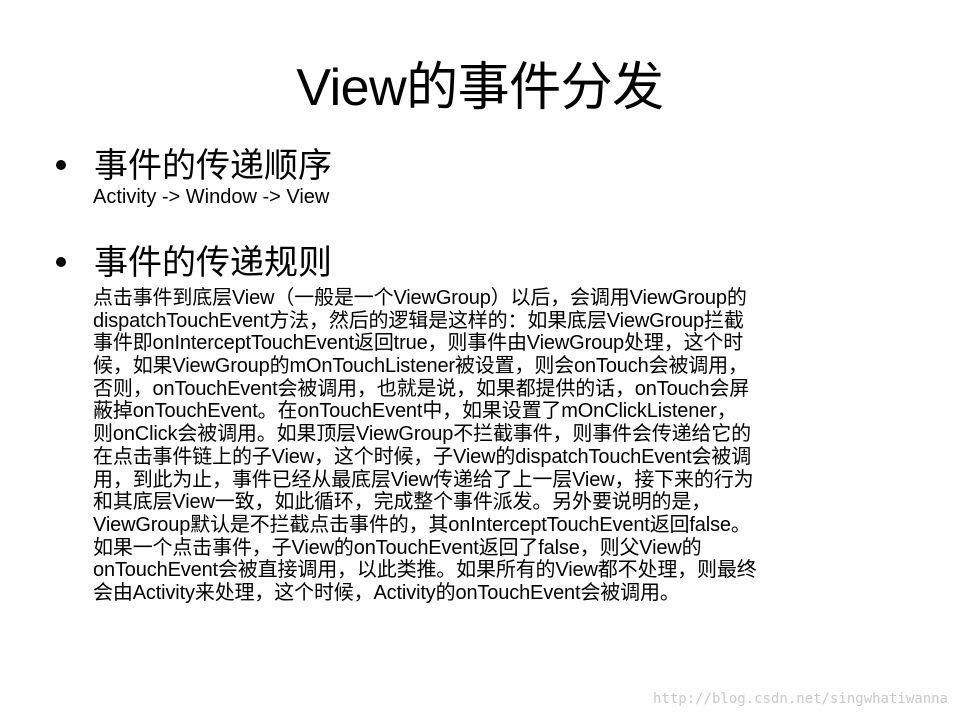 The width and height of the screenshot is (960, 720). I want to click on bullet-subtext: Activity -> Window -> View, so click(211, 197).